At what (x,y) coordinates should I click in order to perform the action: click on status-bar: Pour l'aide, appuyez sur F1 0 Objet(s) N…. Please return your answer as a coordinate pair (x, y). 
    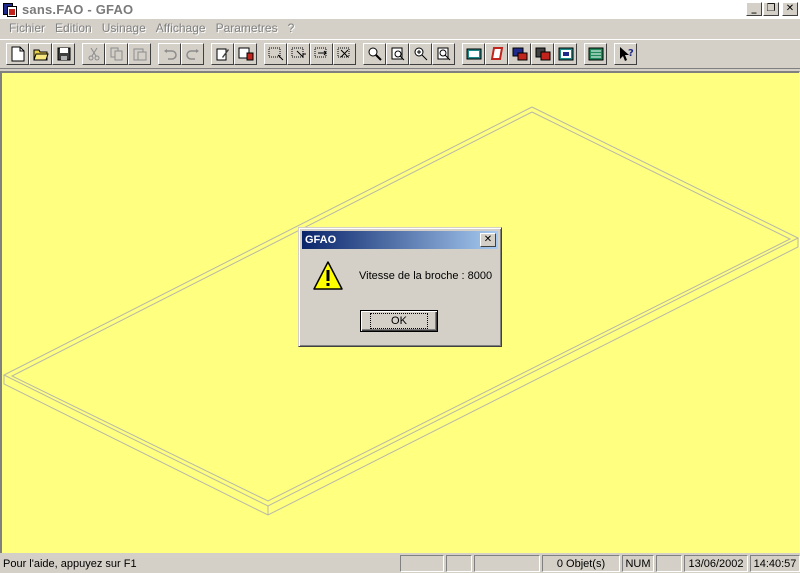
    Looking at the image, I should click on (400, 563).